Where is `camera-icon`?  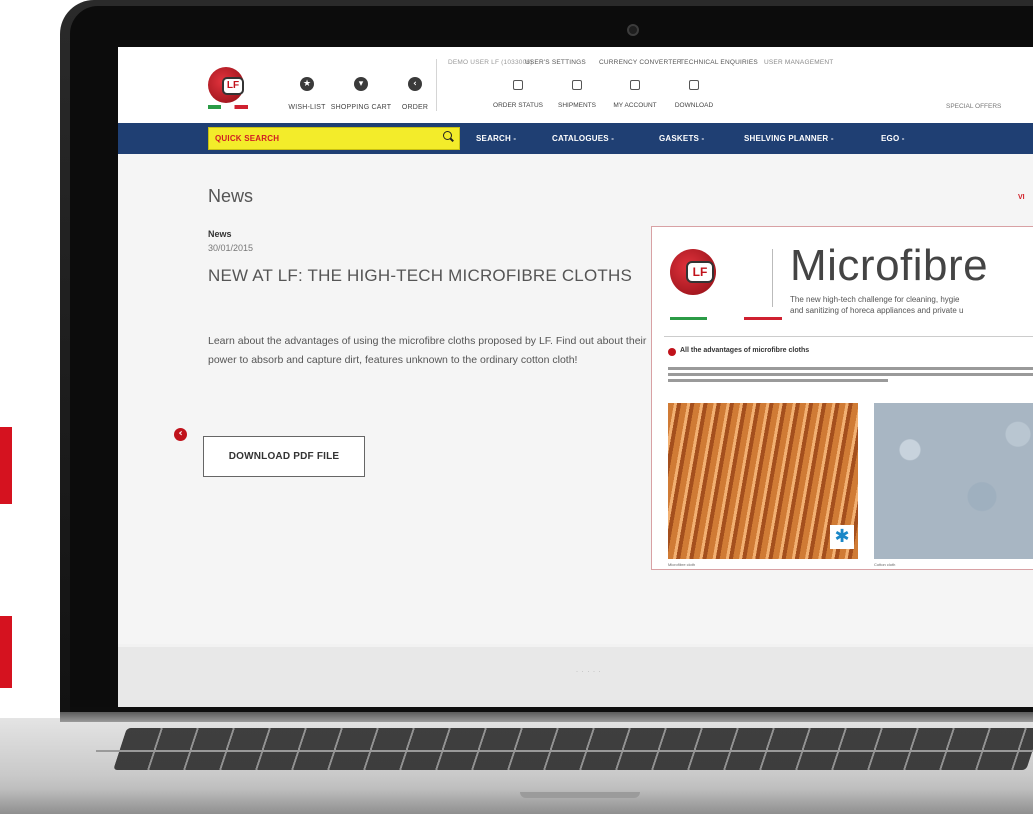 camera-icon is located at coordinates (633, 30).